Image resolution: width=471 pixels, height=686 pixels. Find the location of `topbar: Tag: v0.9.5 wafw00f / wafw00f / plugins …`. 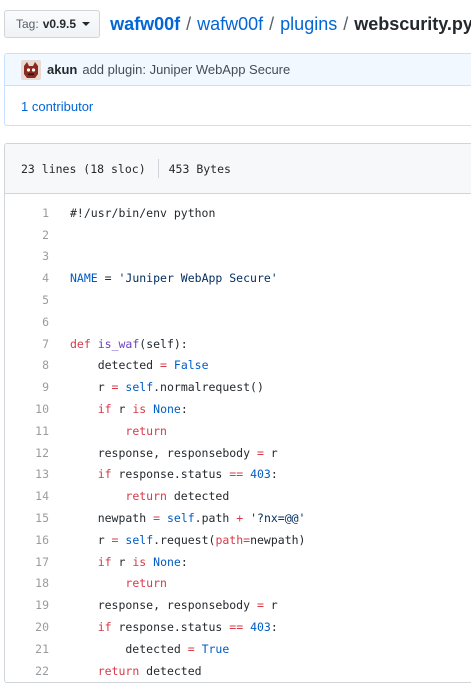

topbar: Tag: v0.9.5 wafw00f / wafw00f / plugins … is located at coordinates (237, 24).